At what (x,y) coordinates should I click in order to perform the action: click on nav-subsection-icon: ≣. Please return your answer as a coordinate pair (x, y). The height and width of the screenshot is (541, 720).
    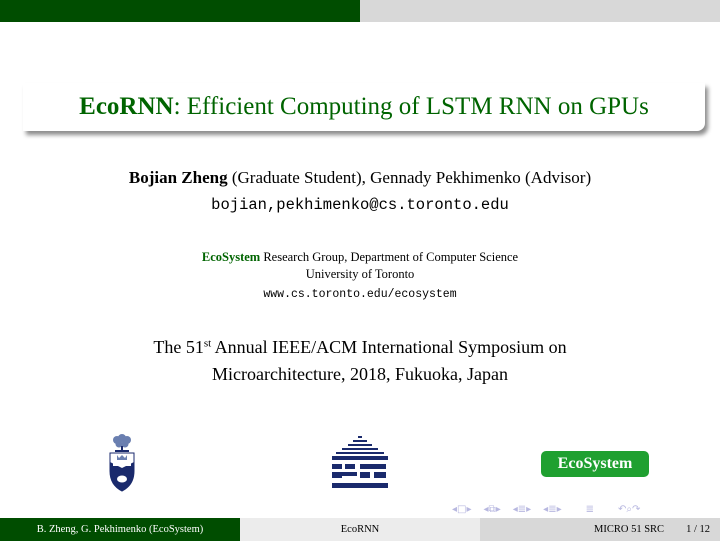
    Looking at the image, I should click on (552, 509).